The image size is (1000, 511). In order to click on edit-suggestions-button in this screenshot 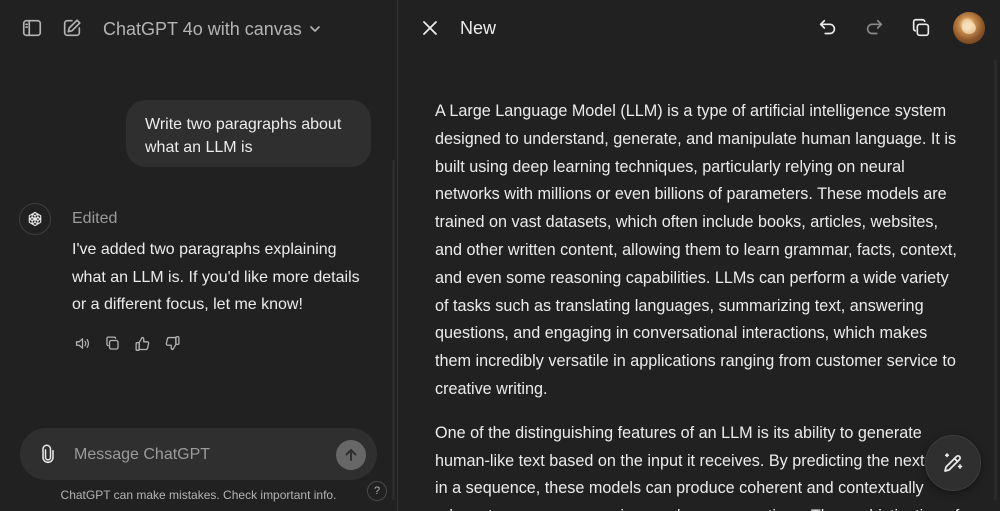, I will do `click(953, 463)`.